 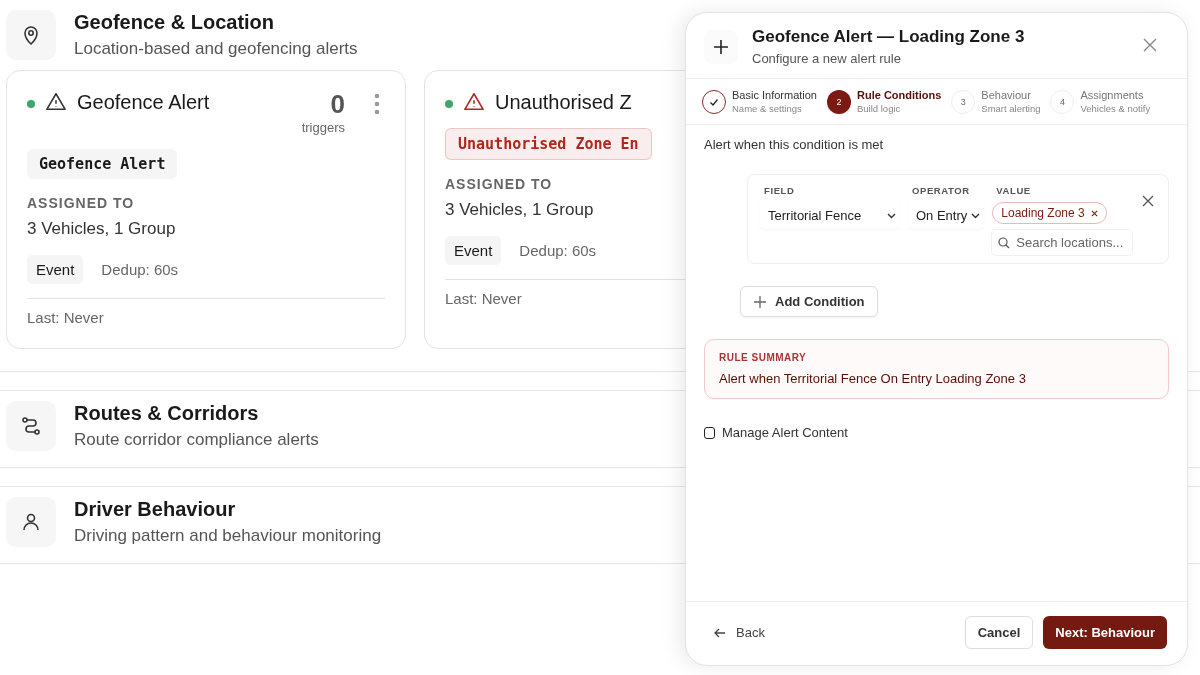 What do you see at coordinates (155, 509) in the screenshot?
I see `section-title: Driver Behaviour` at bounding box center [155, 509].